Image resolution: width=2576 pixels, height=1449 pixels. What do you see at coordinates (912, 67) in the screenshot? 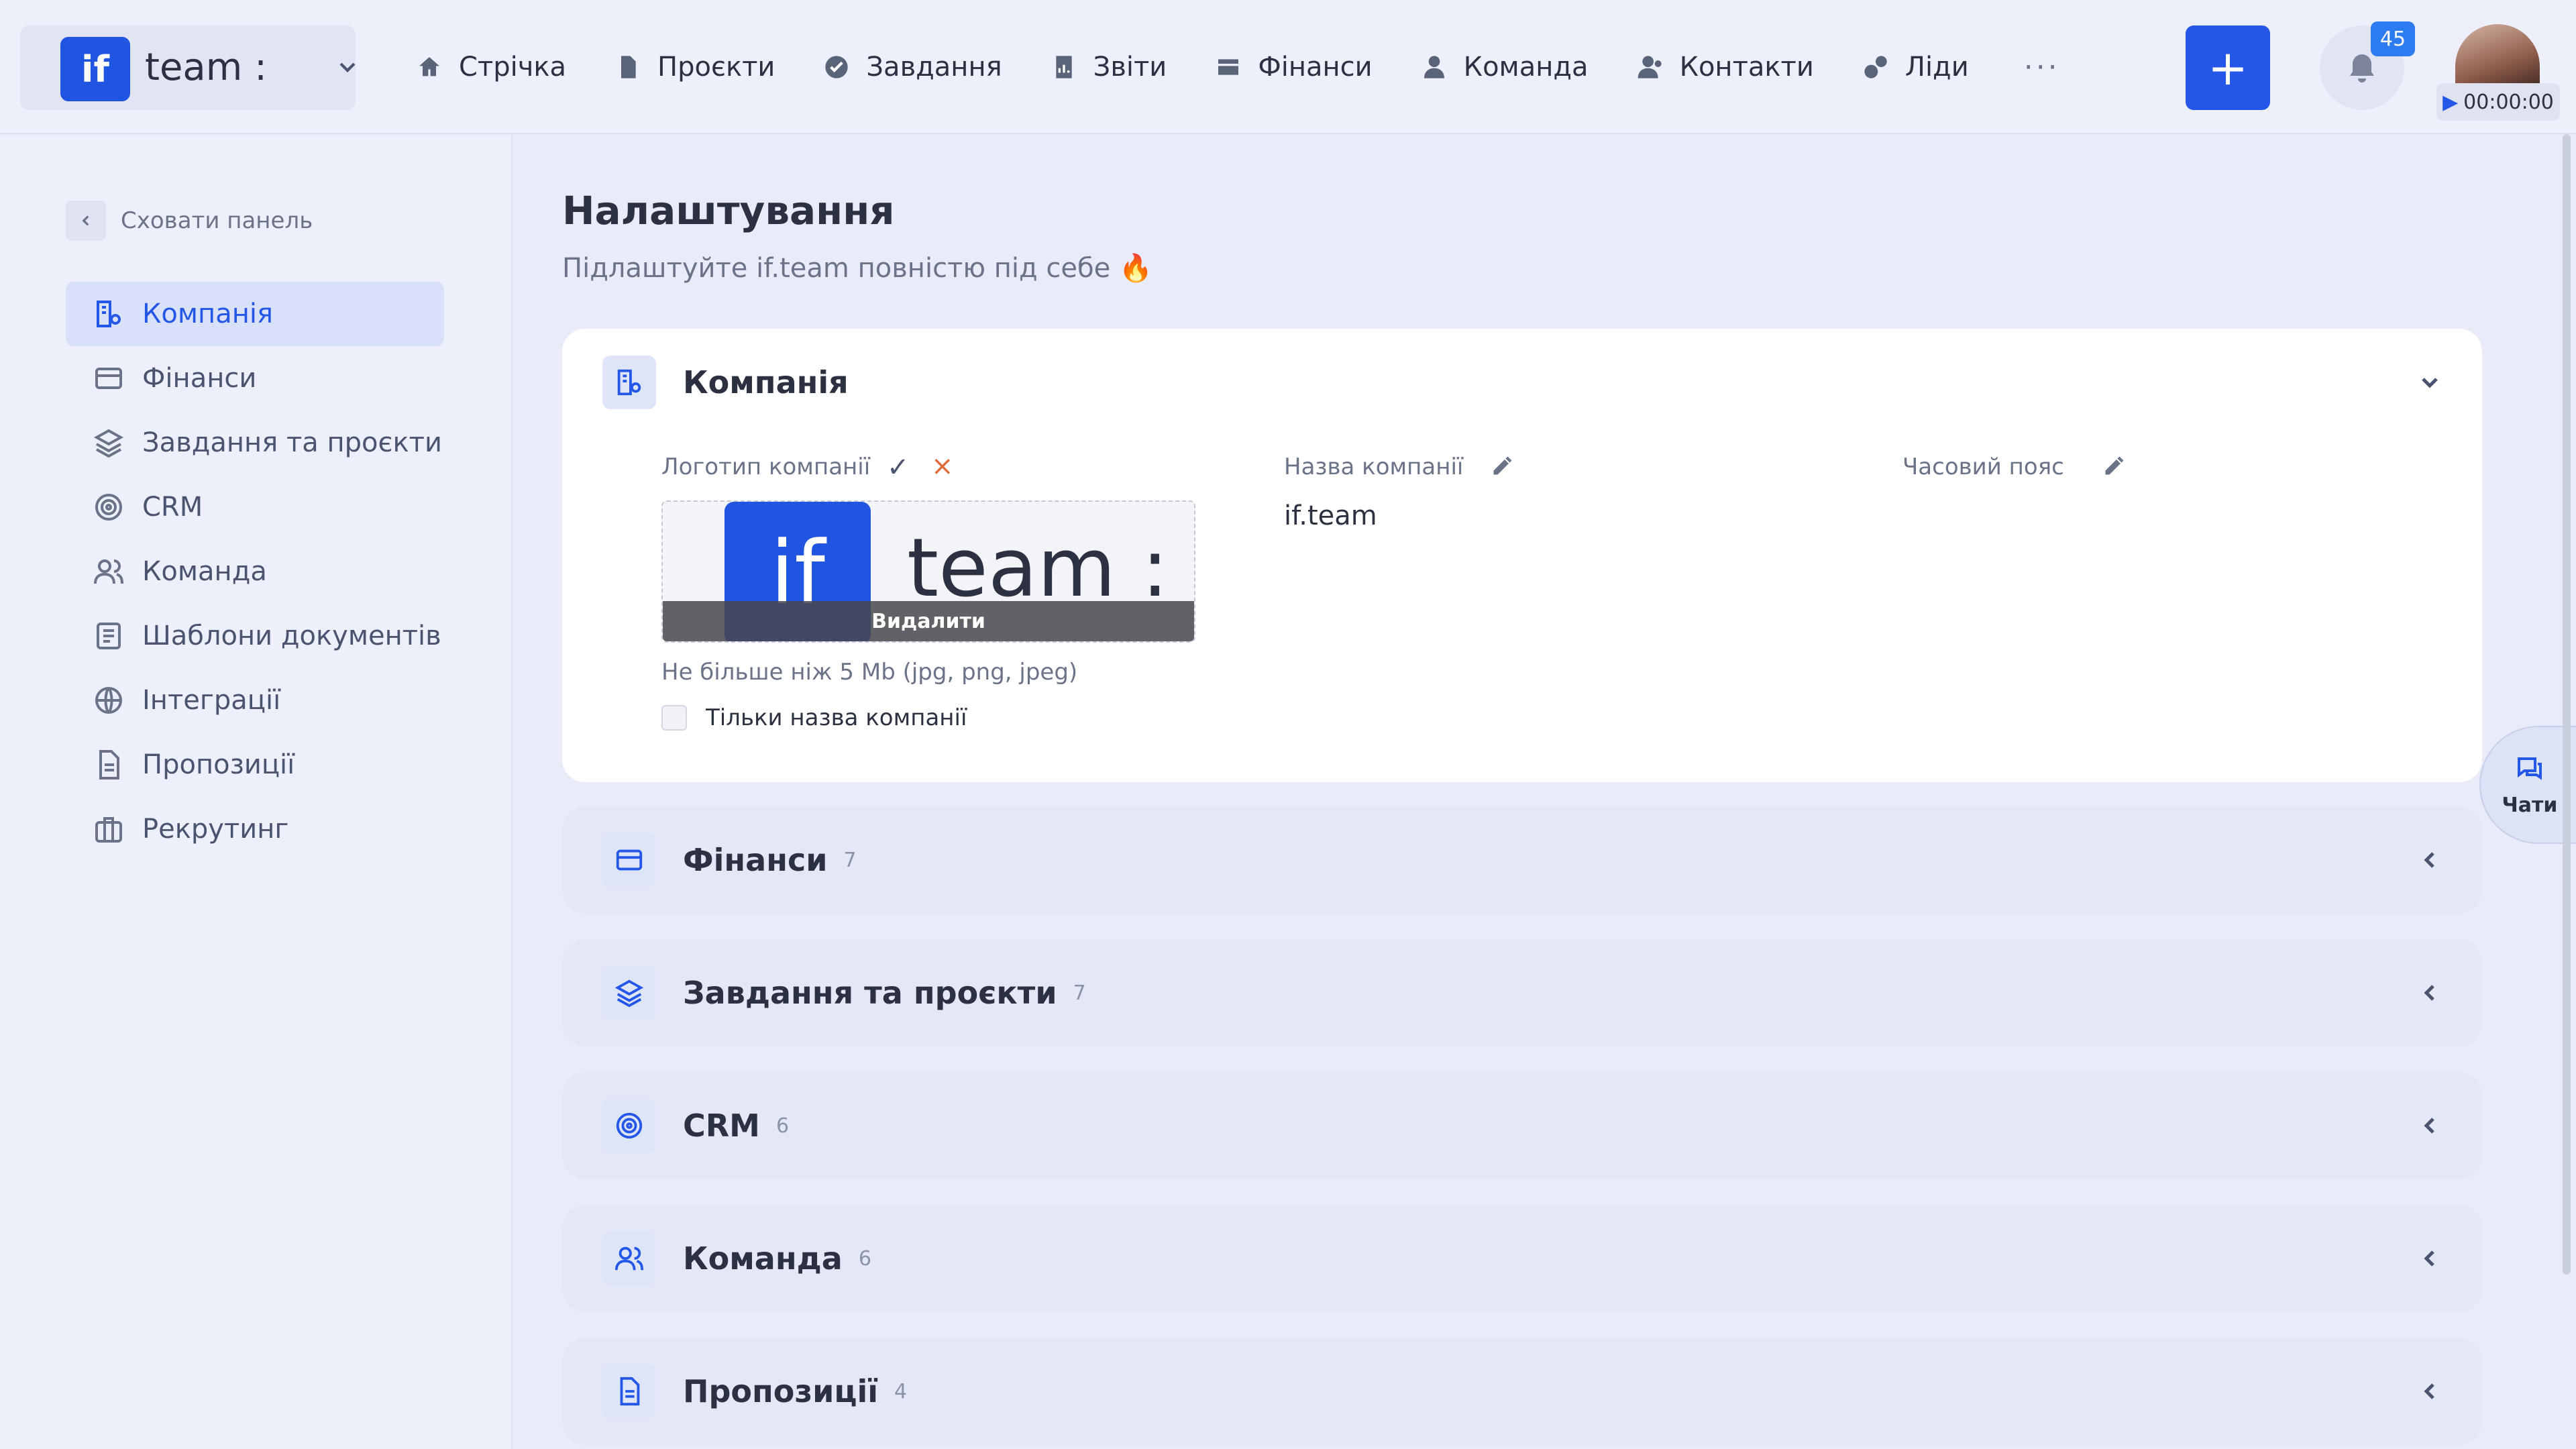
I see `nav-item-tasks: Завдання` at bounding box center [912, 67].